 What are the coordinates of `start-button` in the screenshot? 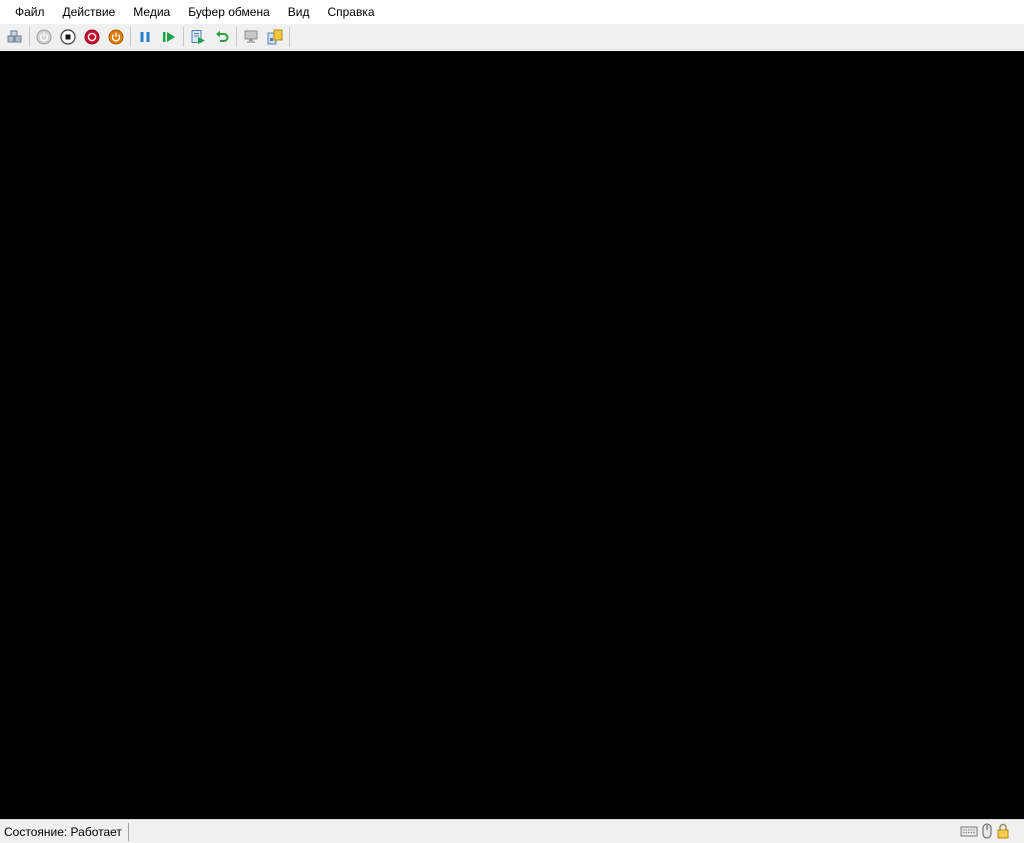 It's located at (44, 37).